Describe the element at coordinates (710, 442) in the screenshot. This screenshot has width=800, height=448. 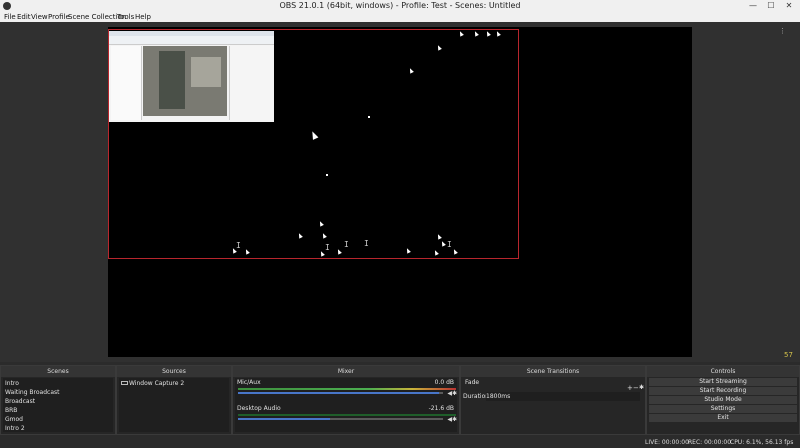
I see `rec-timer: REC: 00:00:00` at that location.